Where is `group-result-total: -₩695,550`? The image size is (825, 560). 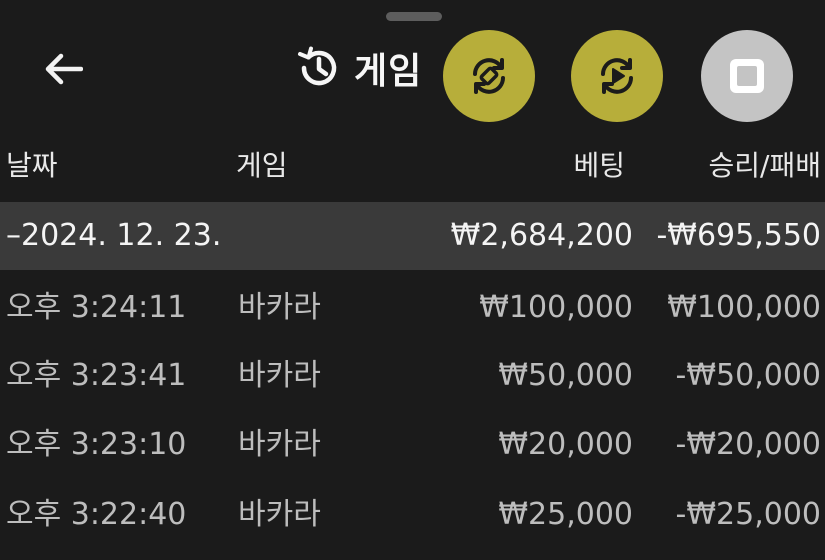 group-result-total: -₩695,550 is located at coordinates (738, 235).